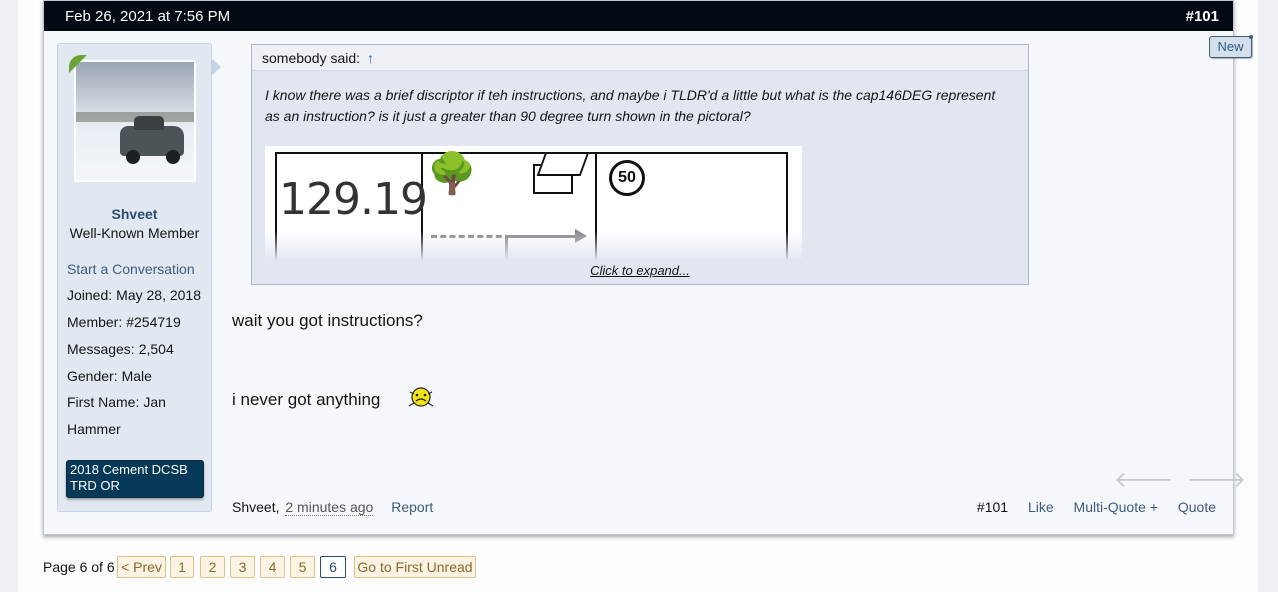  Describe the element at coordinates (135, 479) in the screenshot. I see `vehicle-badge: 2018 Cement DCSB TRD OR` at that location.